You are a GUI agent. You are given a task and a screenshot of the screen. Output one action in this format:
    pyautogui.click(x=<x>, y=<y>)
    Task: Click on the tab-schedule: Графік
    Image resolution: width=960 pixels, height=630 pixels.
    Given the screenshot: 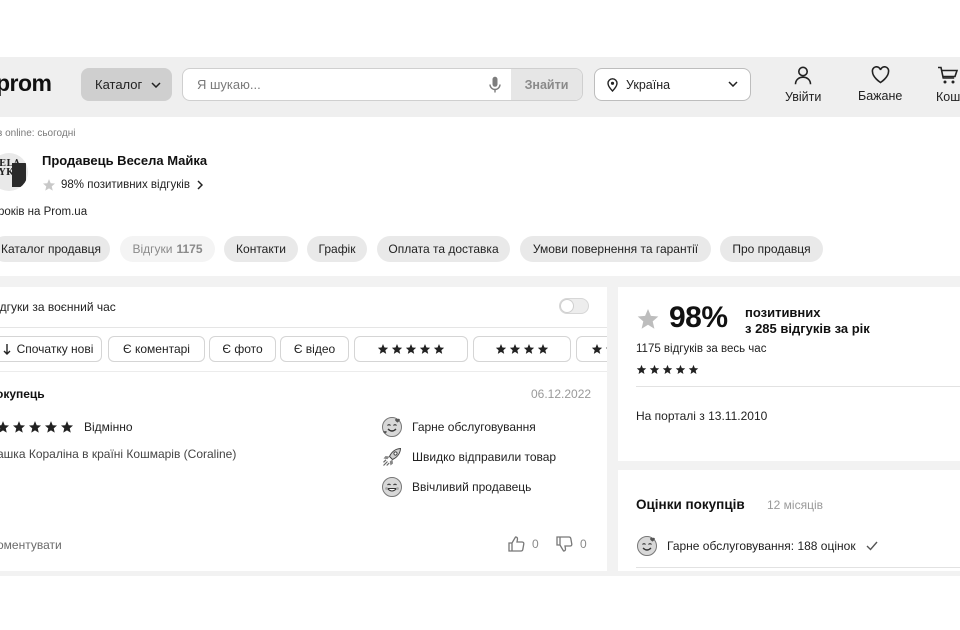 What is the action you would take?
    pyautogui.click(x=337, y=249)
    